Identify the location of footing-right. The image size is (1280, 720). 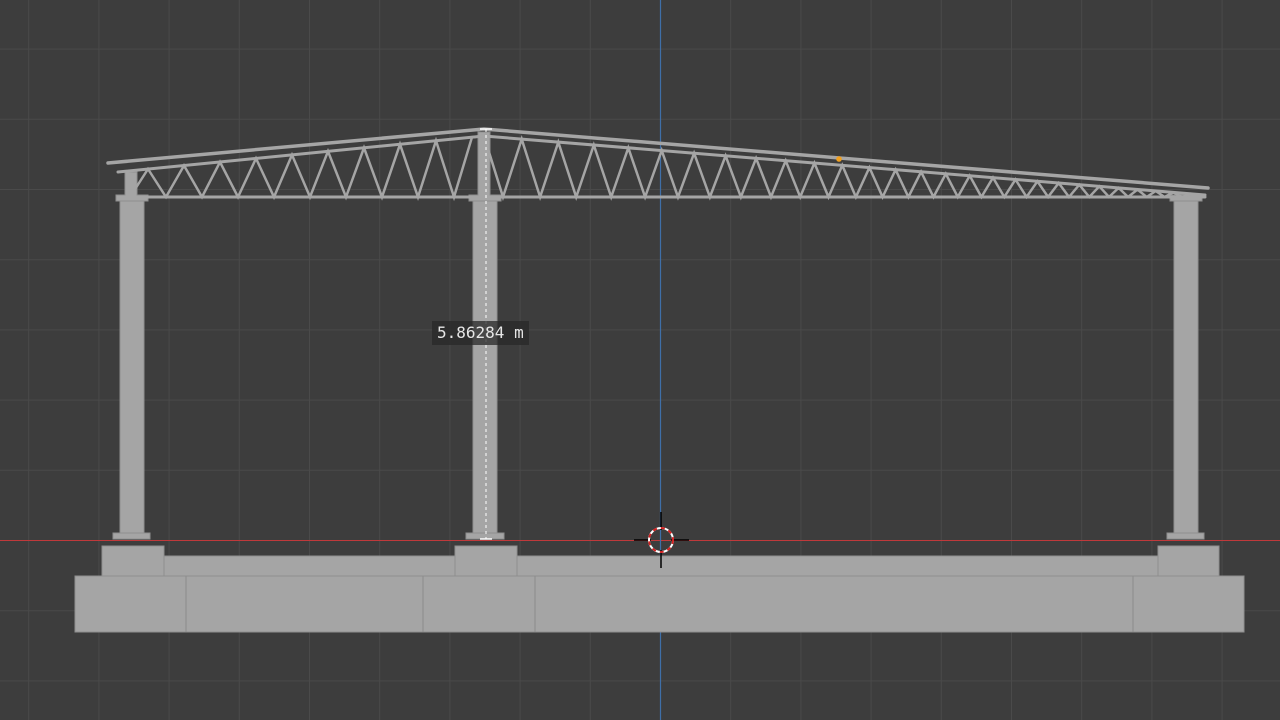
(1188, 561).